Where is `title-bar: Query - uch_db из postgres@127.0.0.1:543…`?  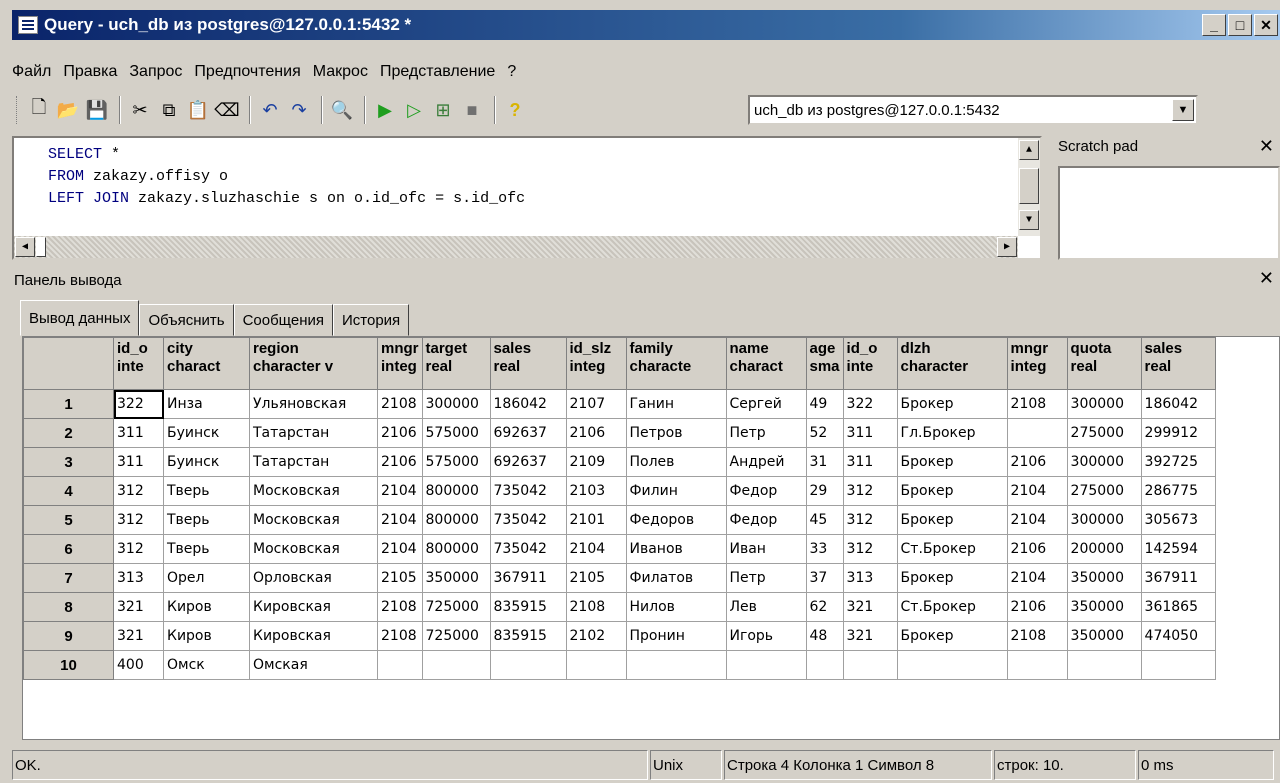 title-bar: Query - uch_db из postgres@127.0.0.1:543… is located at coordinates (646, 25).